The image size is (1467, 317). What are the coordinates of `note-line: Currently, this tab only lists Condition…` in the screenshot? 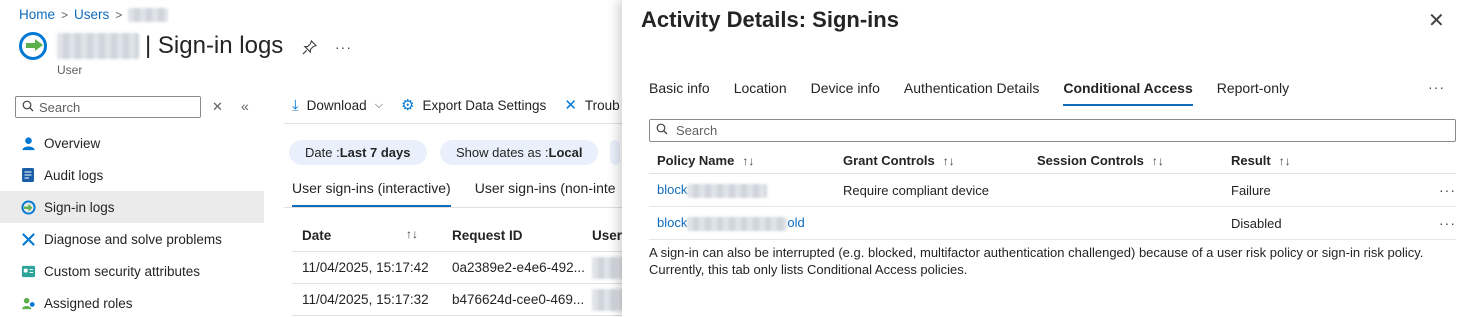 It's located at (808, 269).